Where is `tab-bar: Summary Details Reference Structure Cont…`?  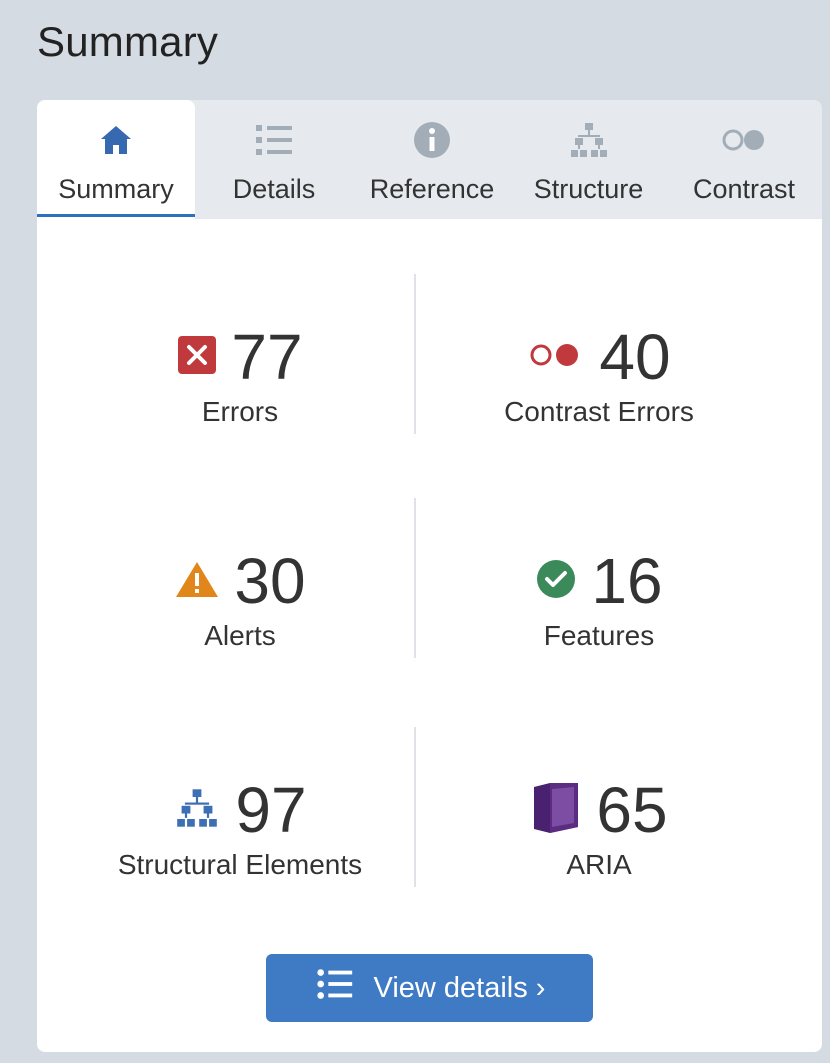
tab-bar: Summary Details Reference Structure Cont… is located at coordinates (429, 159).